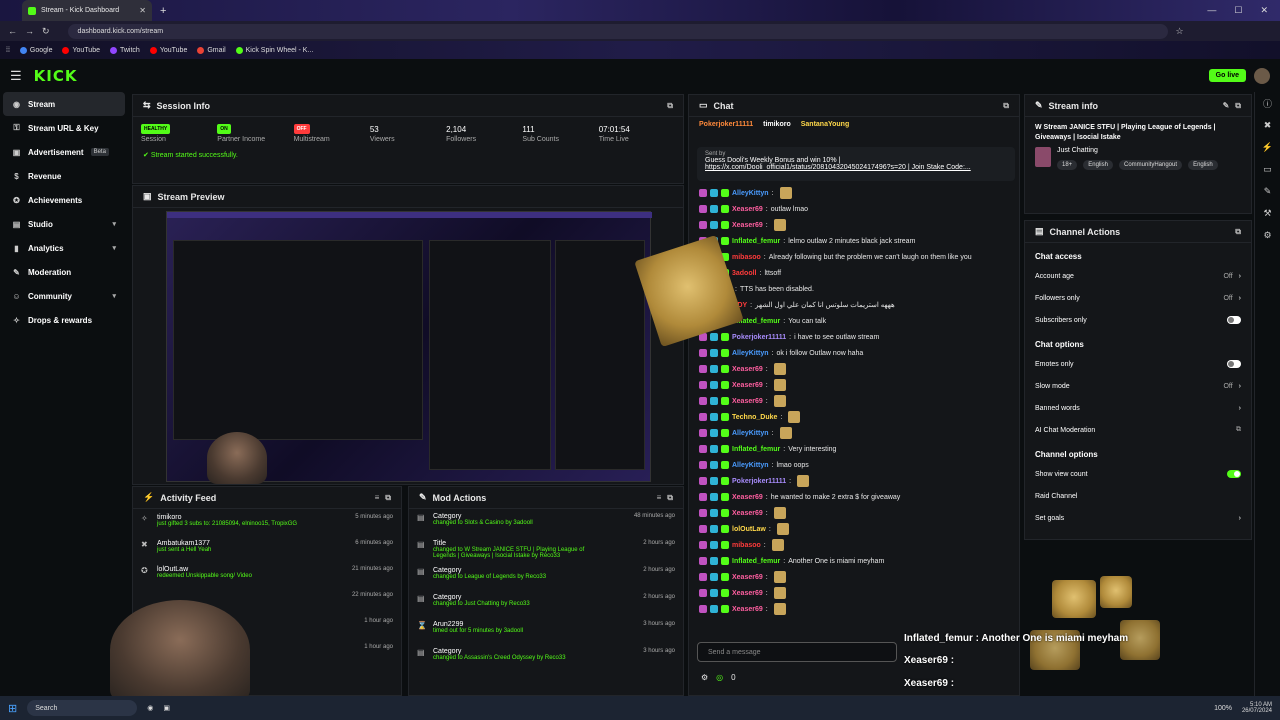 The image size is (1280, 720). Describe the element at coordinates (64, 296) in the screenshot. I see `sidebar-item: ☺ Community ▾` at that location.